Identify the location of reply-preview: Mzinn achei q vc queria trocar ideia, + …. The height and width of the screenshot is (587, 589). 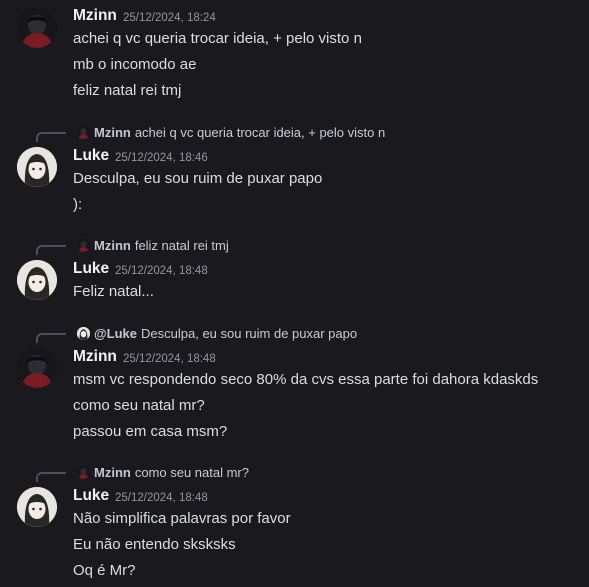
(231, 132).